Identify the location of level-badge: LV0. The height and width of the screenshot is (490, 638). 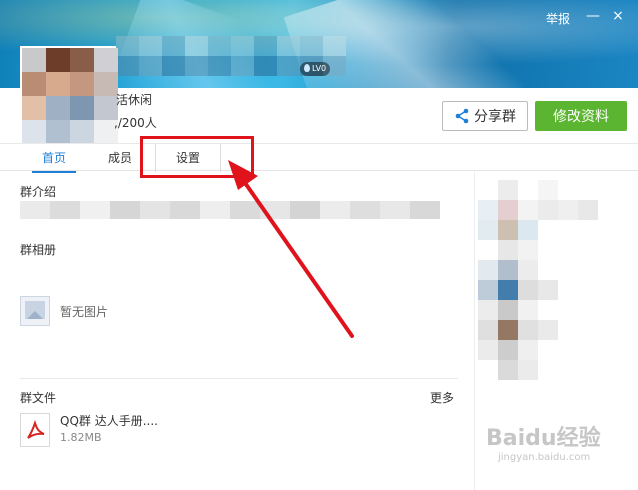
(315, 69).